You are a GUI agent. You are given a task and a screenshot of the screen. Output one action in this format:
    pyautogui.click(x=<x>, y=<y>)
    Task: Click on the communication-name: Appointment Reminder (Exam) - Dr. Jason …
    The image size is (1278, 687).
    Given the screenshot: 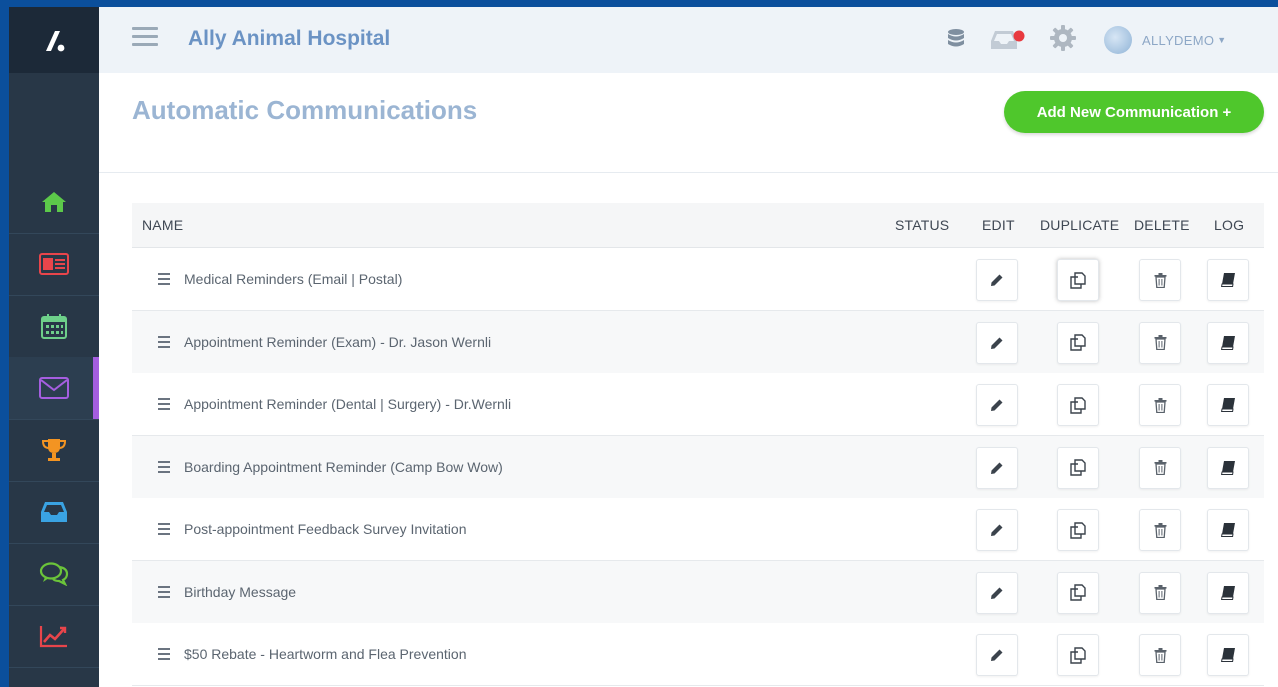 What is the action you would take?
    pyautogui.click(x=337, y=342)
    